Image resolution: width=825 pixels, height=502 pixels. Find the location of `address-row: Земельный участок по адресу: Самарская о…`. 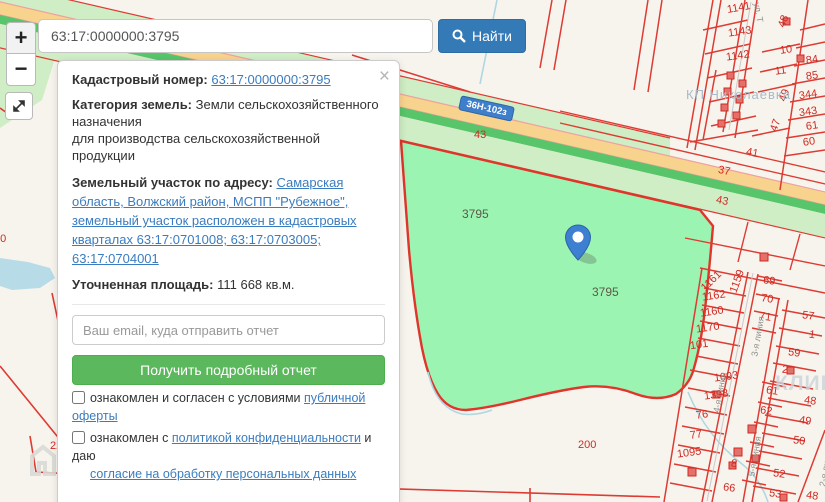

address-row: Земельный участок по адресу: Самарская о… is located at coordinates (228, 220).